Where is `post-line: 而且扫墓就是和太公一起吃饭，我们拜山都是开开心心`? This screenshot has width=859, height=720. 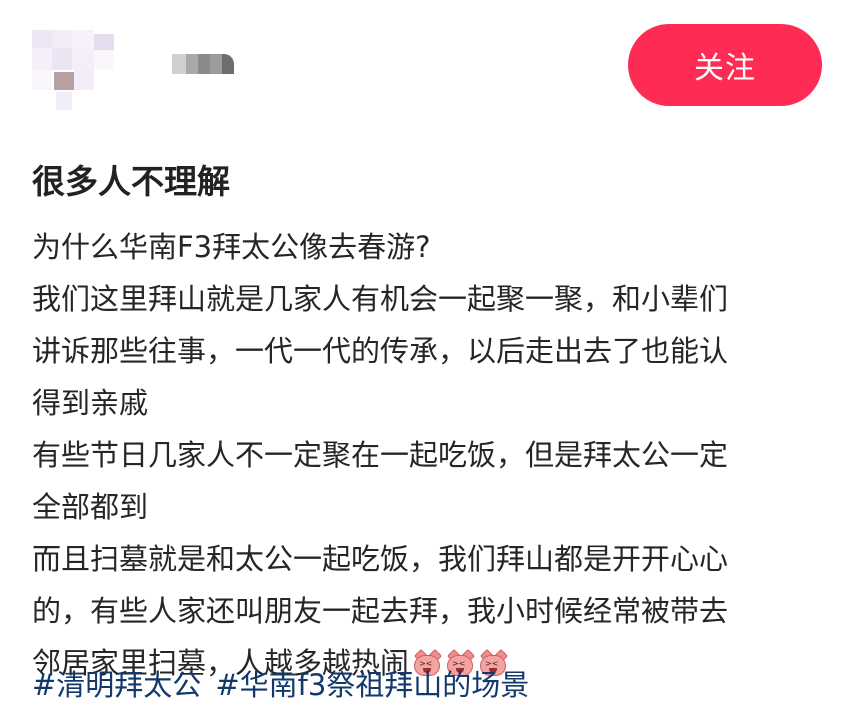 post-line: 而且扫墓就是和太公一起吃饭，我们拜山都是开开心心 is located at coordinates (380, 559).